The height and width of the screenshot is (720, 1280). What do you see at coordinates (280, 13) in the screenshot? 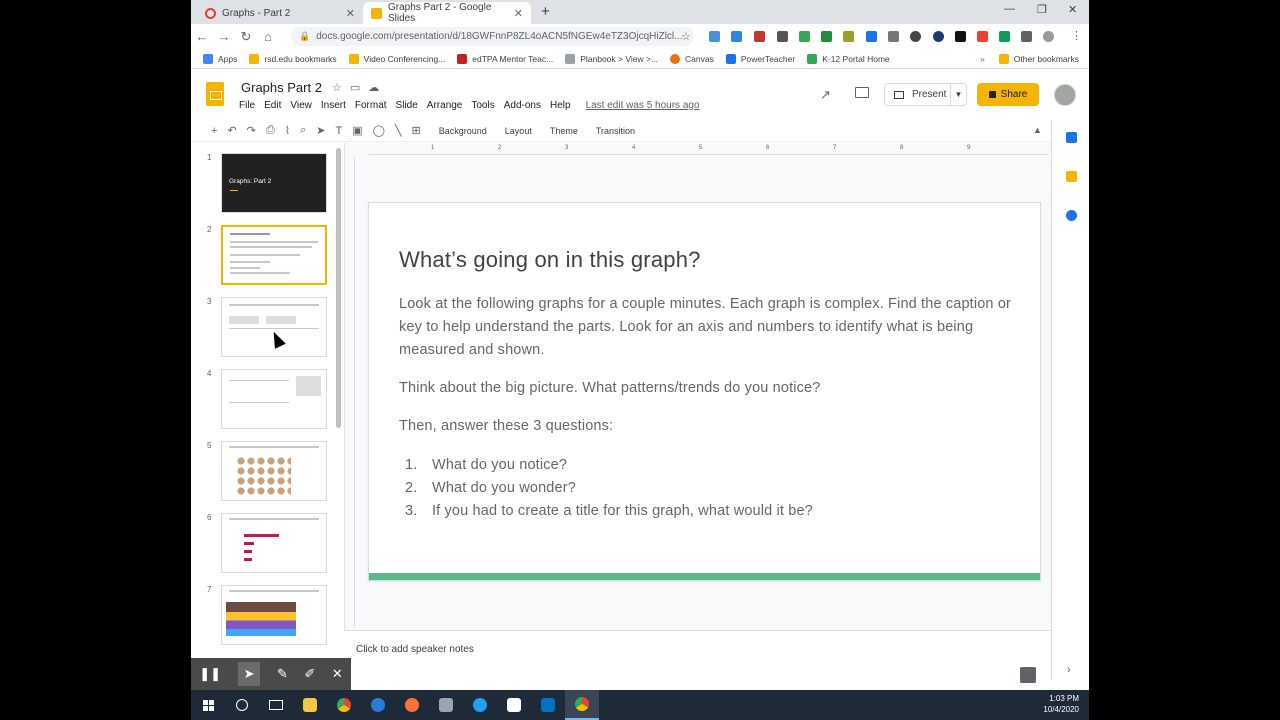
I see `browser-tab-graphs-part-2: Graphs - Part 2 ✕` at bounding box center [280, 13].